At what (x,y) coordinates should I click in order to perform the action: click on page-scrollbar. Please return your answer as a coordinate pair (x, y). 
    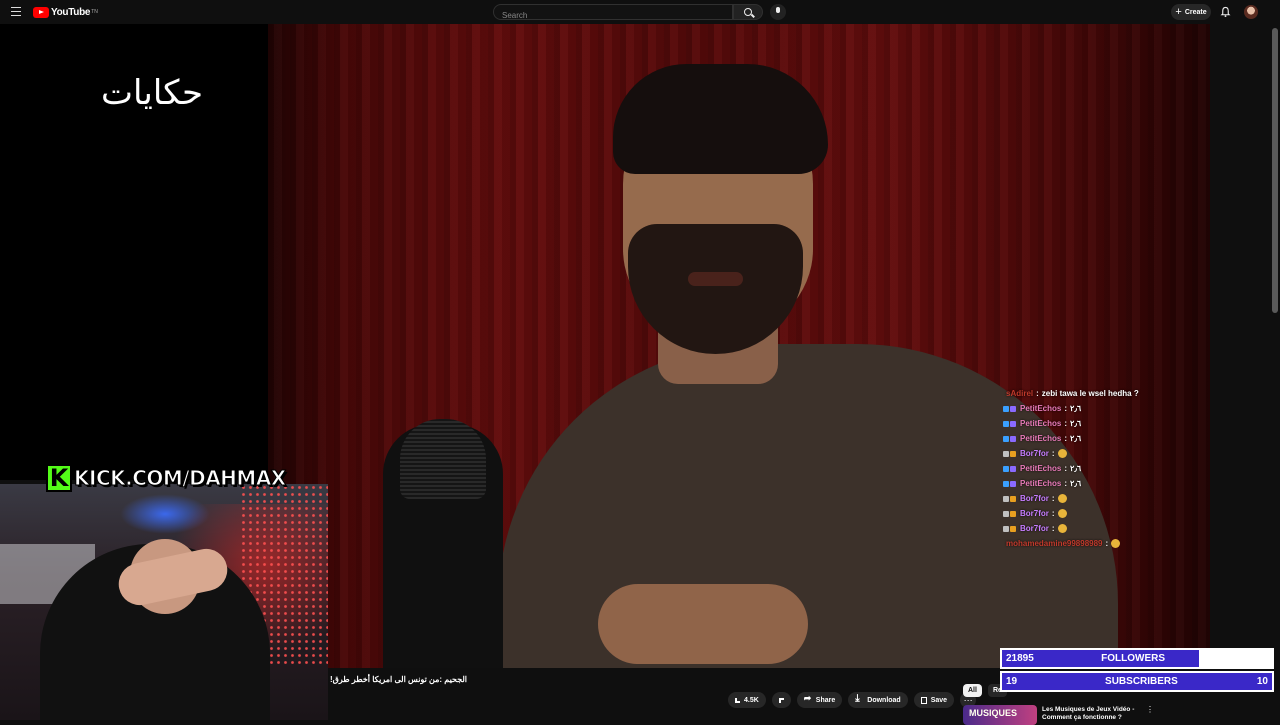
    Looking at the image, I should click on (1275, 170).